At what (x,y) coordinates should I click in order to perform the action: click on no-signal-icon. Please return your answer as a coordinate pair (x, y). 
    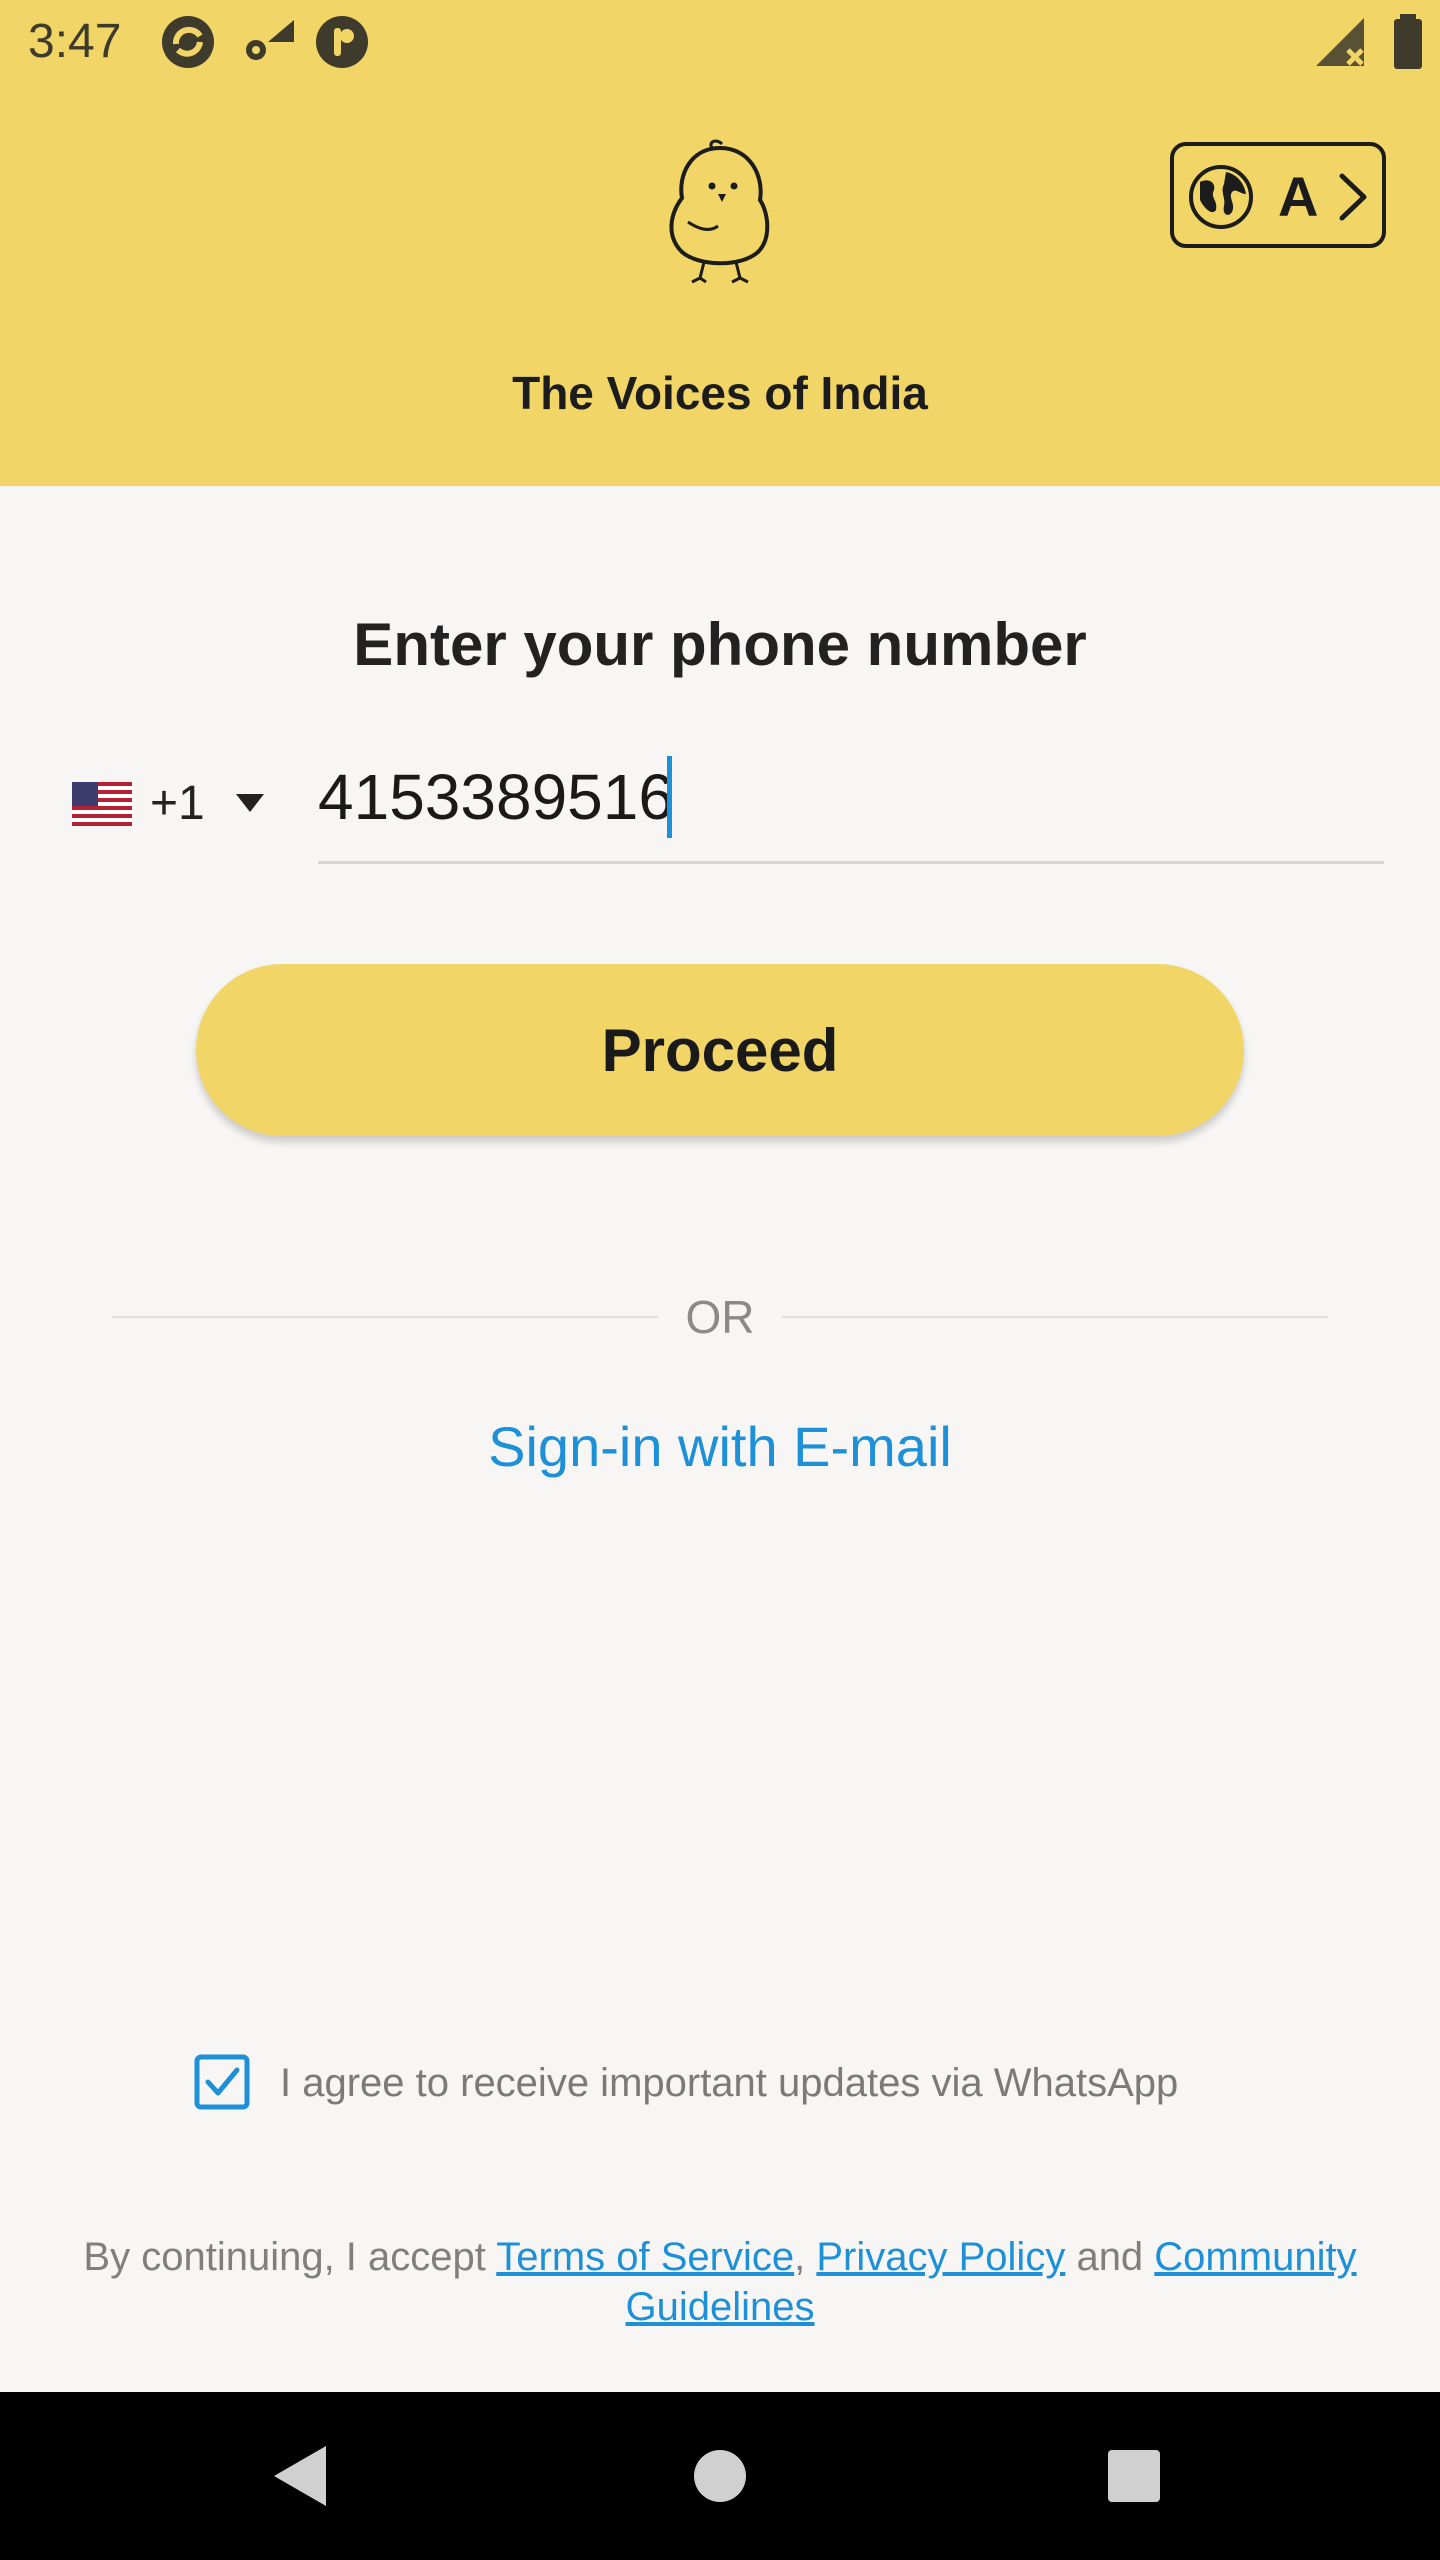
    Looking at the image, I should click on (1340, 42).